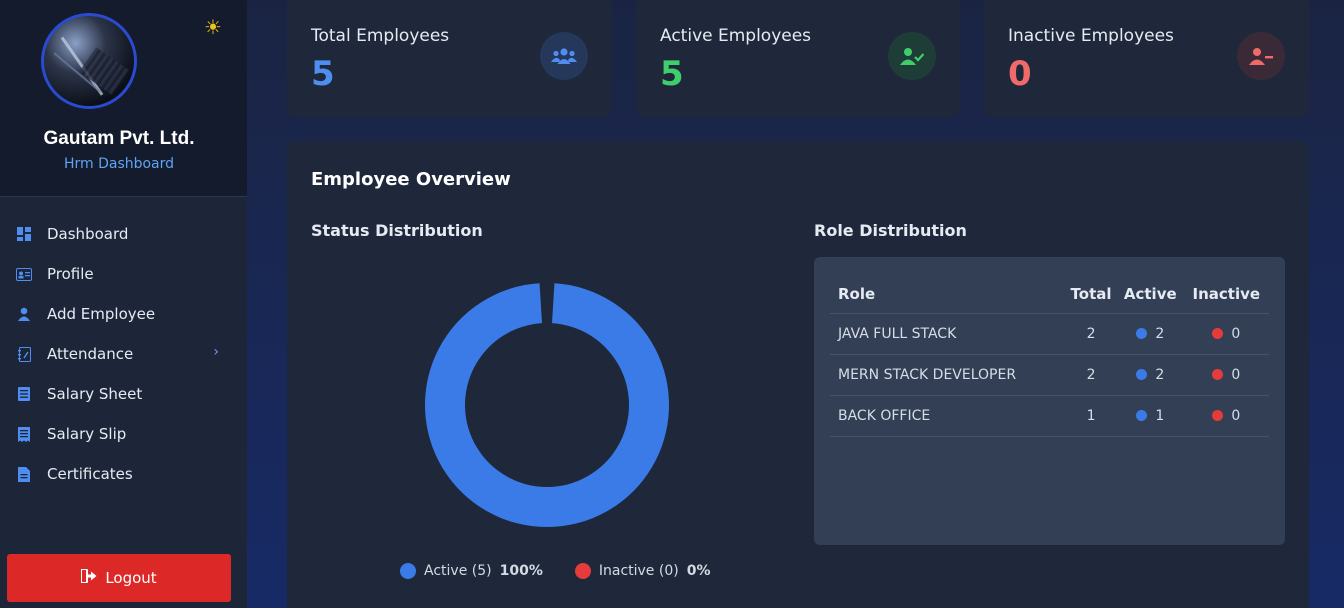 This screenshot has width=1344, height=608. What do you see at coordinates (1020, 74) in the screenshot?
I see `stat-value: 0` at bounding box center [1020, 74].